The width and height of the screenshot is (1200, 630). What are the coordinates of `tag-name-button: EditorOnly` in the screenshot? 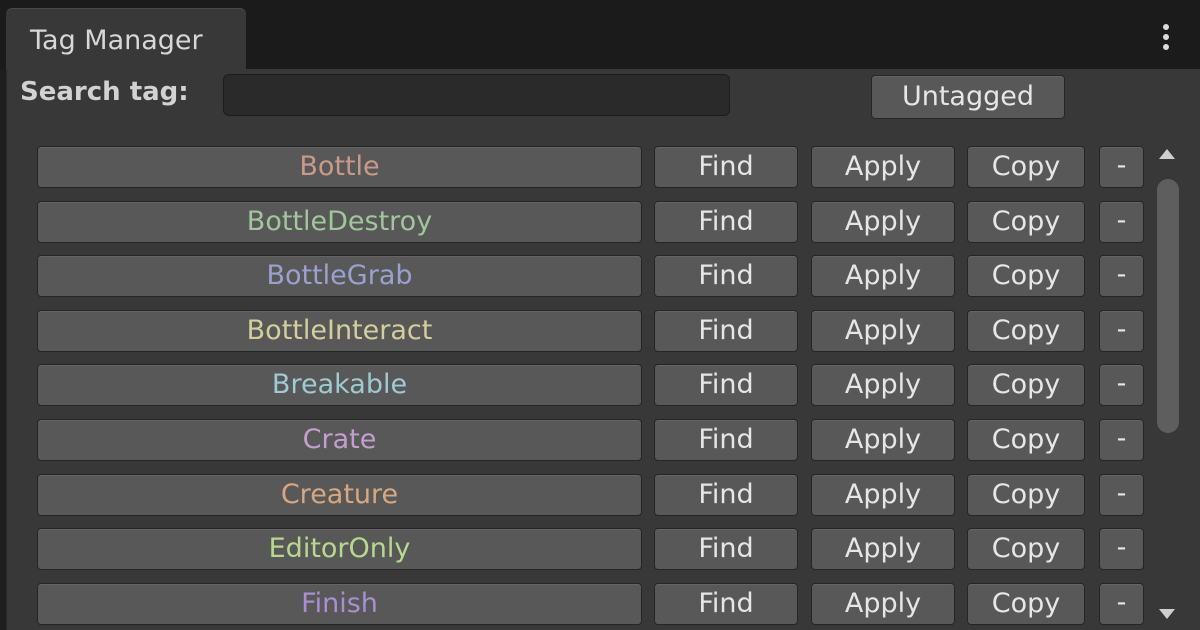 It's located at (339, 549).